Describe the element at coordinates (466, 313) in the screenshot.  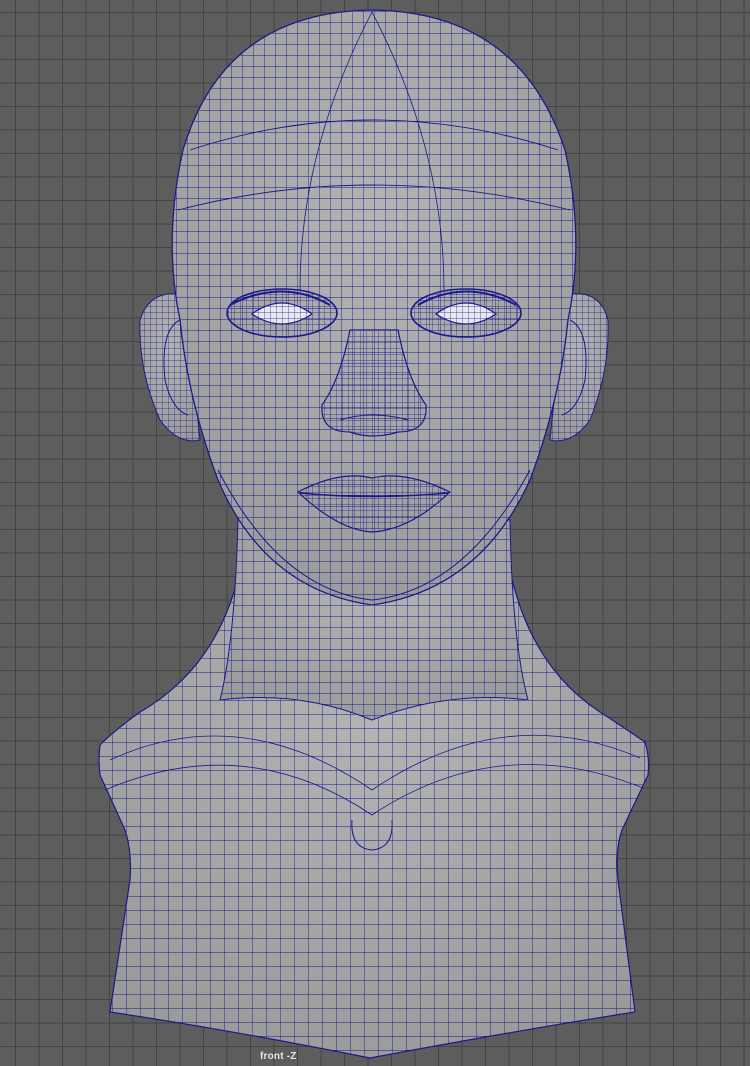
I see `right-eye` at that location.